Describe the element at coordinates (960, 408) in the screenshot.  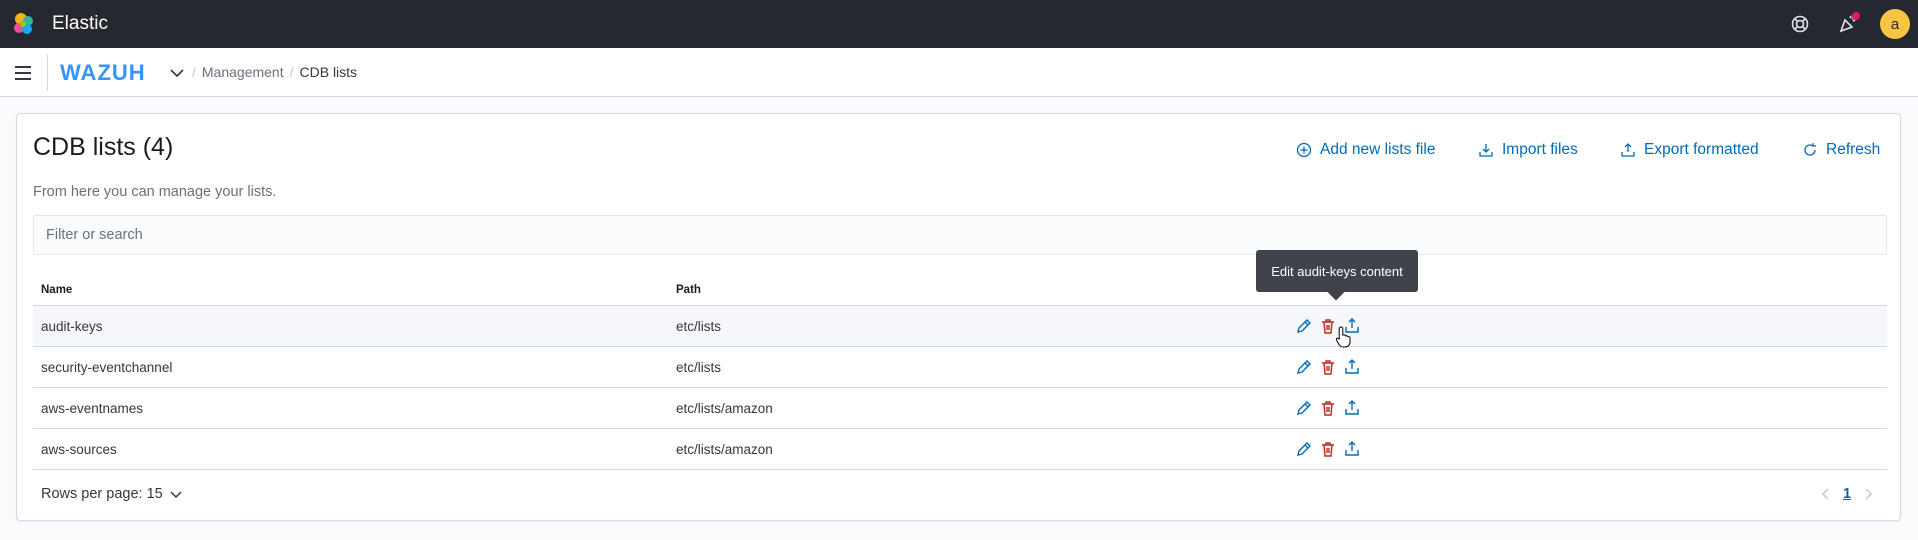
I see `table-row: aws-eventnames etc/lists/amazon` at that location.